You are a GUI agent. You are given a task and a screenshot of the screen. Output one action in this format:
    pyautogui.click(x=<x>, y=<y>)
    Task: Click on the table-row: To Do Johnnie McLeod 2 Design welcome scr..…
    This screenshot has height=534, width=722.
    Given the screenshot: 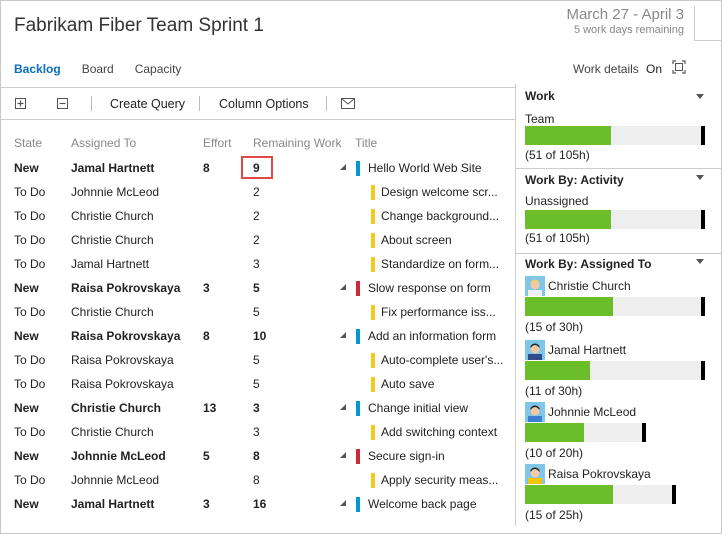 What is the action you would take?
    pyautogui.click(x=257, y=192)
    